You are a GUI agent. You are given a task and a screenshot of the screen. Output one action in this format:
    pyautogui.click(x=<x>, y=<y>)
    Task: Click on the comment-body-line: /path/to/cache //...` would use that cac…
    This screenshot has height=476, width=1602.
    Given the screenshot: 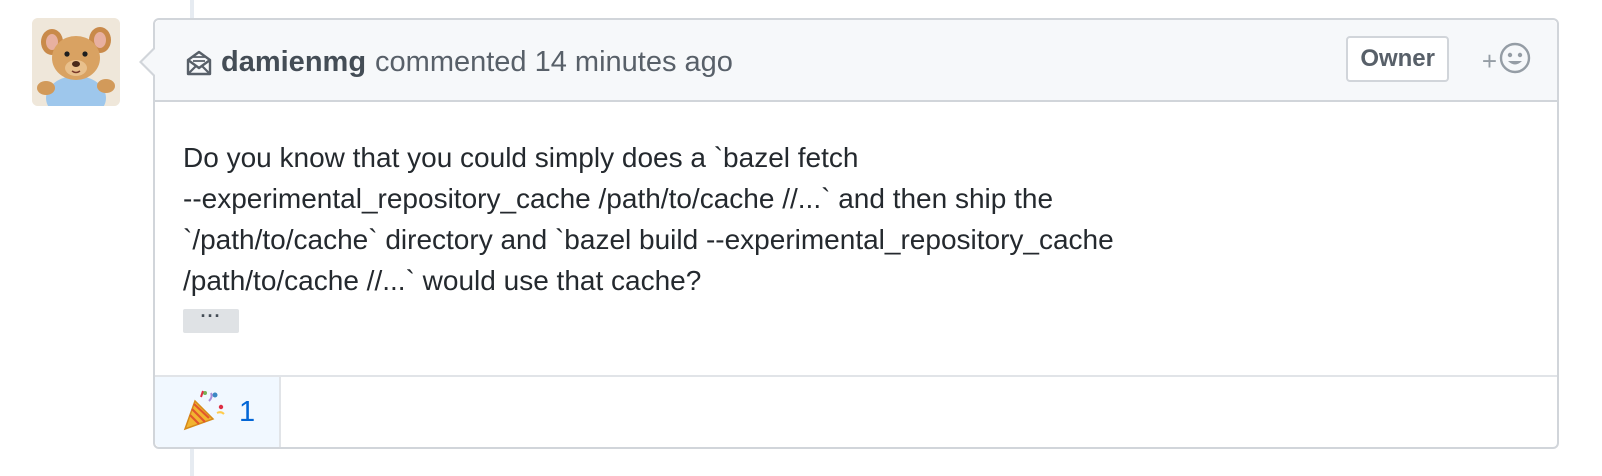 What is the action you would take?
    pyautogui.click(x=442, y=280)
    